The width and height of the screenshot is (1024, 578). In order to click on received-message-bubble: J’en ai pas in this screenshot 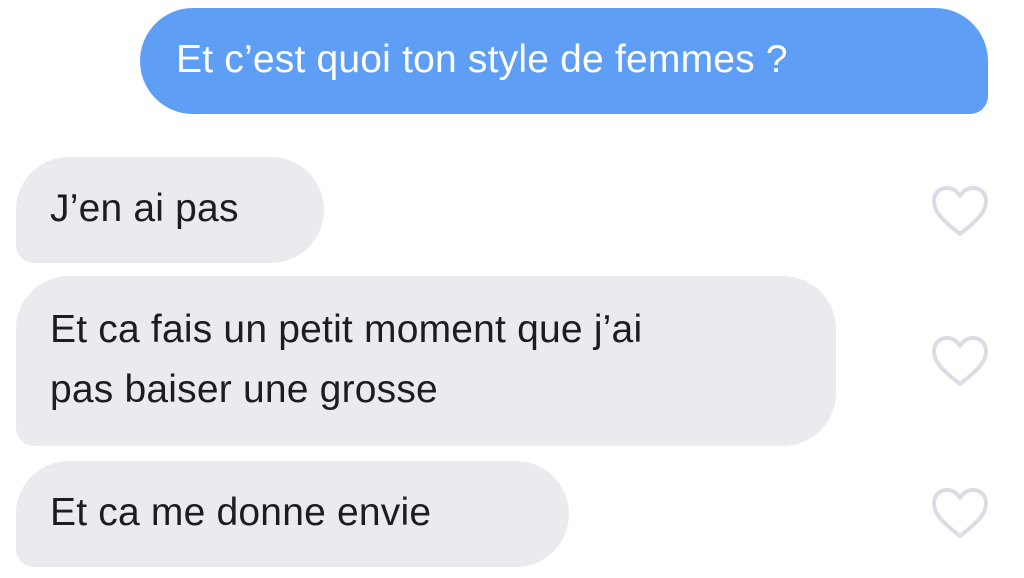, I will do `click(170, 210)`.